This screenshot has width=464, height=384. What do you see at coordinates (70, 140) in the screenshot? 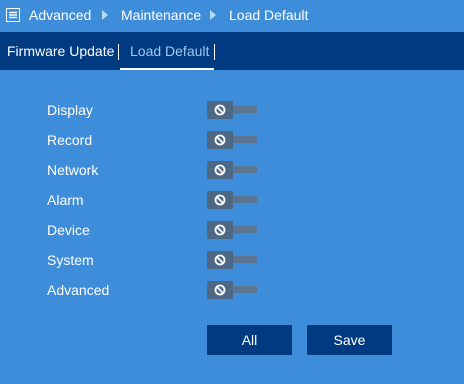
I see `record-label: Record` at bounding box center [70, 140].